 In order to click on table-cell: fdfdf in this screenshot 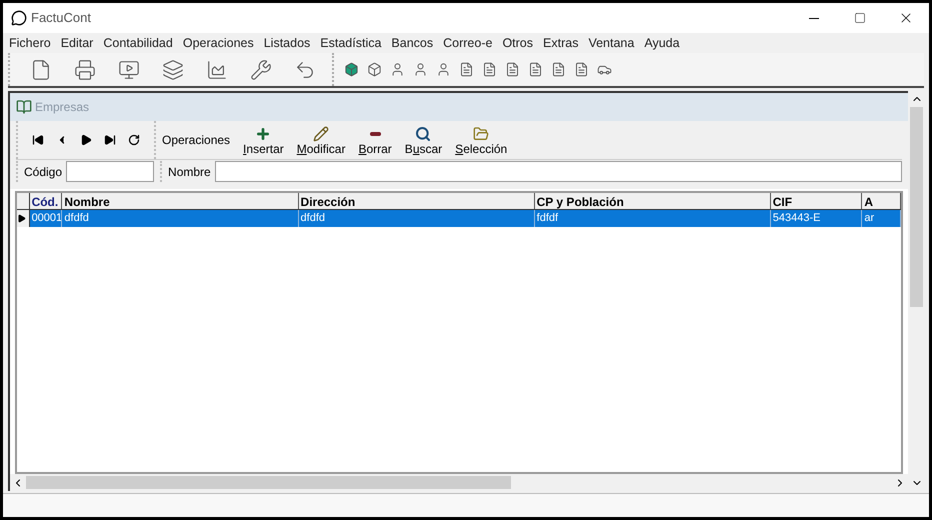, I will do `click(652, 218)`.